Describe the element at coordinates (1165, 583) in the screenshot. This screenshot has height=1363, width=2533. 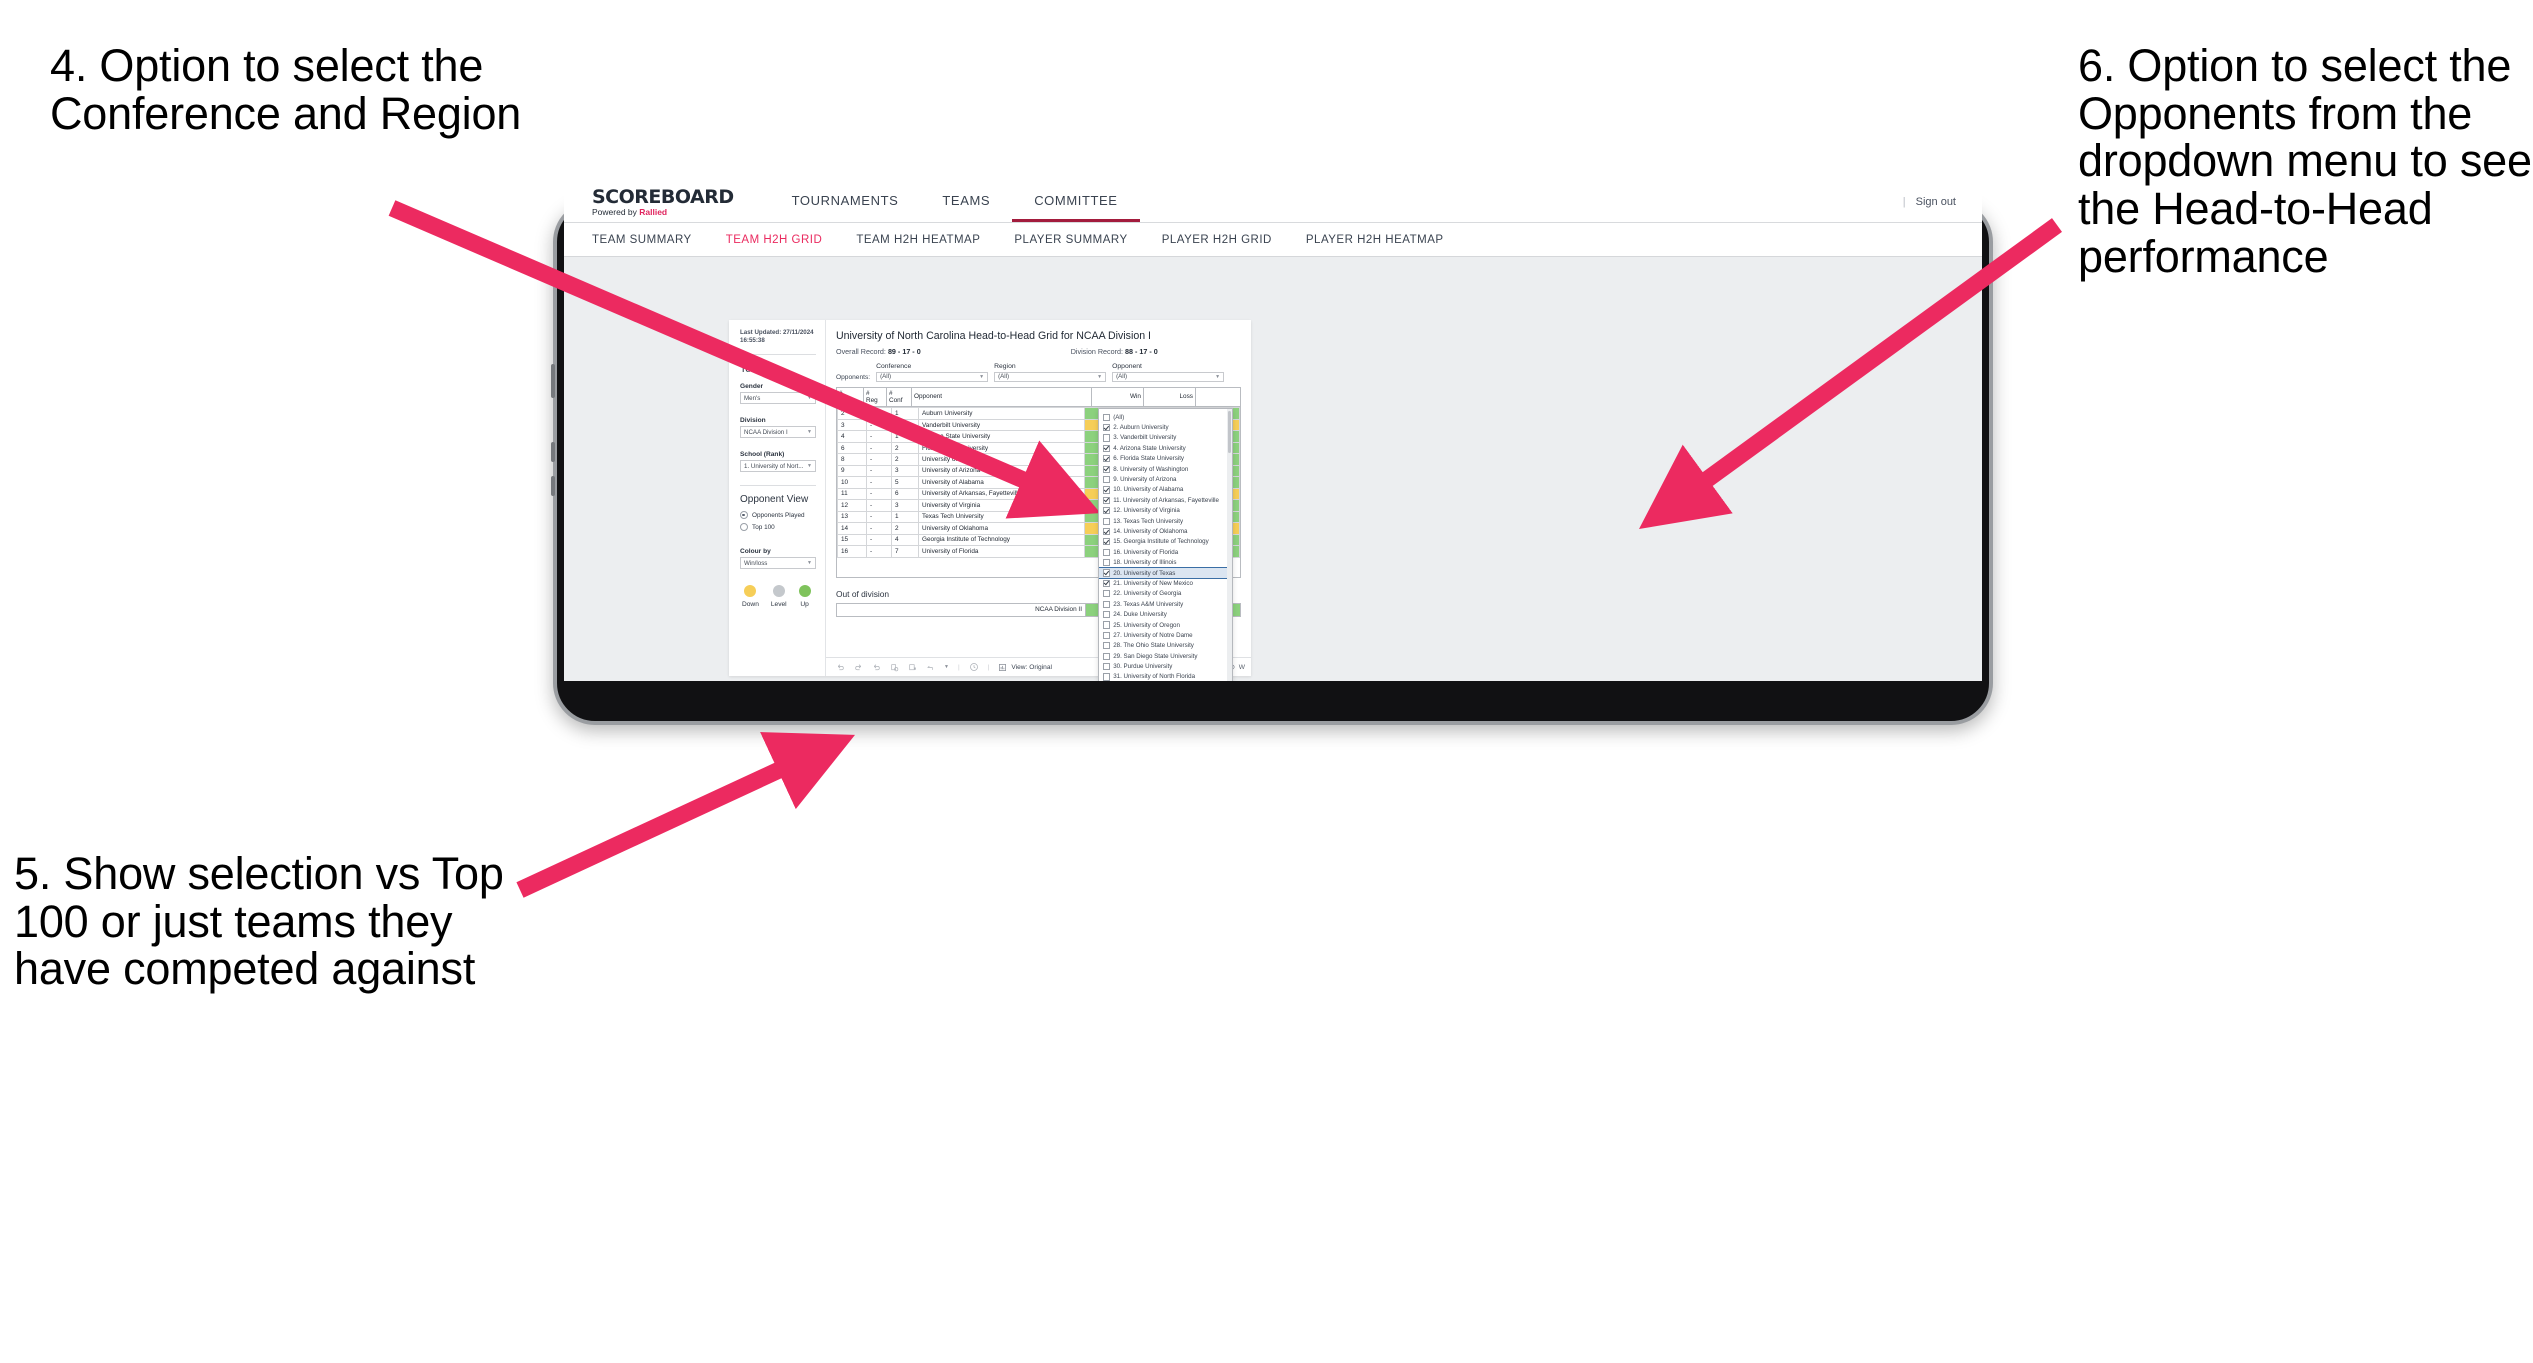
I see `dropdown-item: 21. University of New Mexico` at that location.